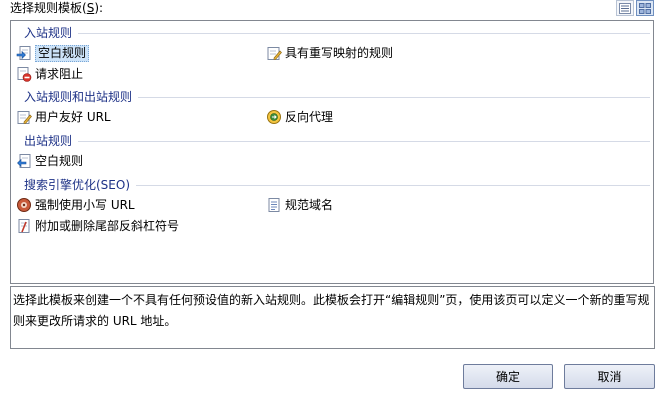 The width and height of the screenshot is (660, 397). Describe the element at coordinates (274, 205) in the screenshot. I see `canonical-domain-icon` at that location.